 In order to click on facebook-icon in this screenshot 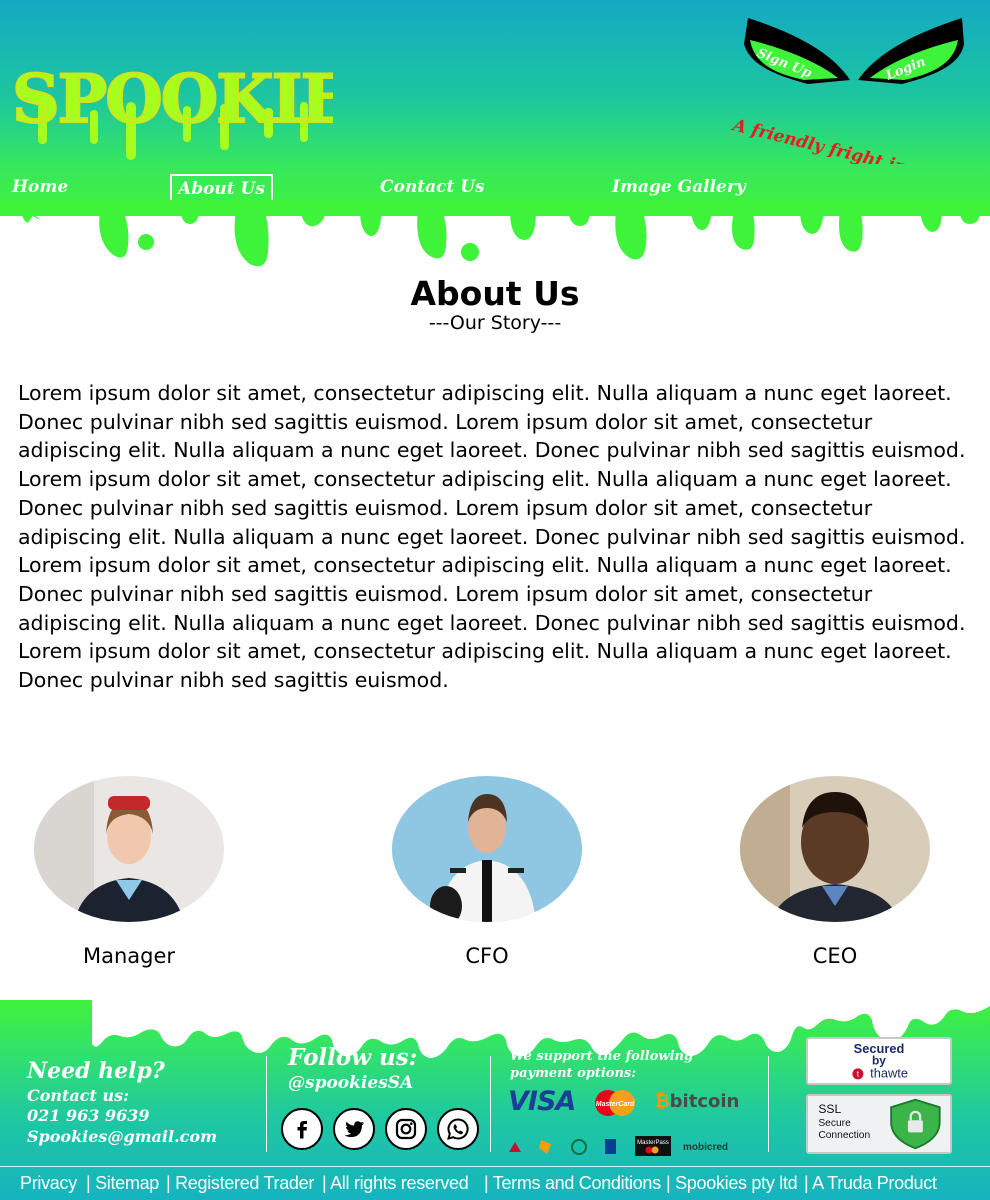, I will do `click(302, 1129)`.